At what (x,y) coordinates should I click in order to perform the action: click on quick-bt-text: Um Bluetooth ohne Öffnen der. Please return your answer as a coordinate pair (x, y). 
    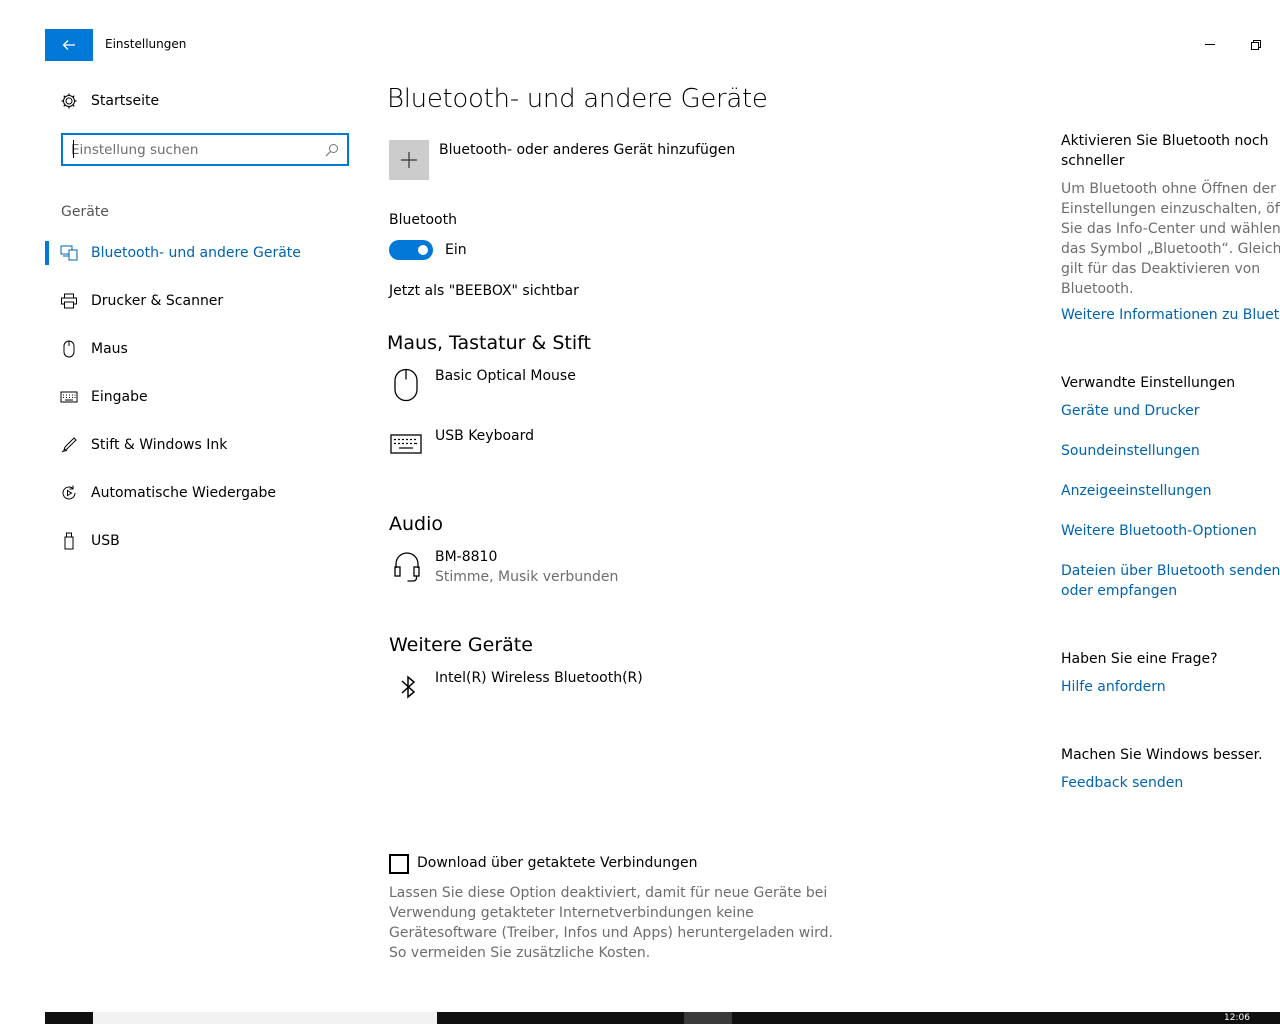
    Looking at the image, I should click on (1168, 189).